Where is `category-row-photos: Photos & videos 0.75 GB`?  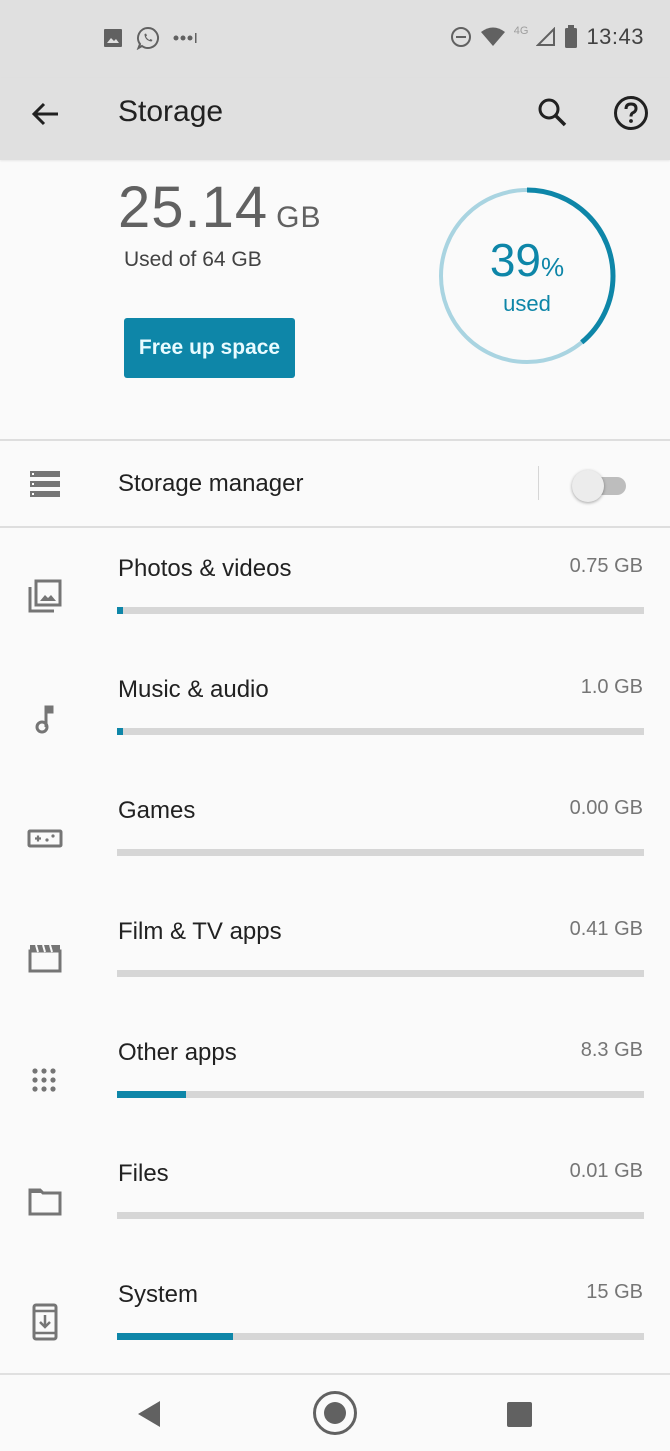 category-row-photos: Photos & videos 0.75 GB is located at coordinates (335, 601).